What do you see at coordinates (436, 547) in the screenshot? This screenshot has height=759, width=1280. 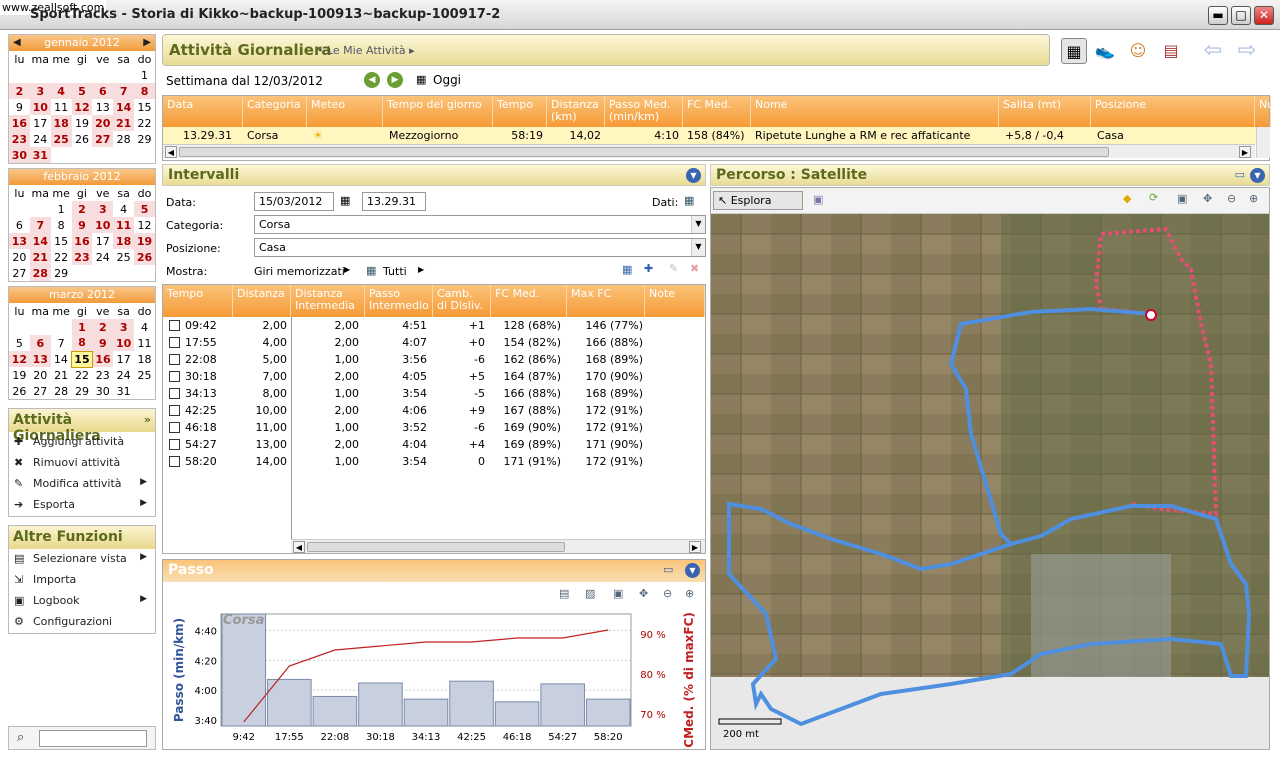 I see `scroll-thumb` at bounding box center [436, 547].